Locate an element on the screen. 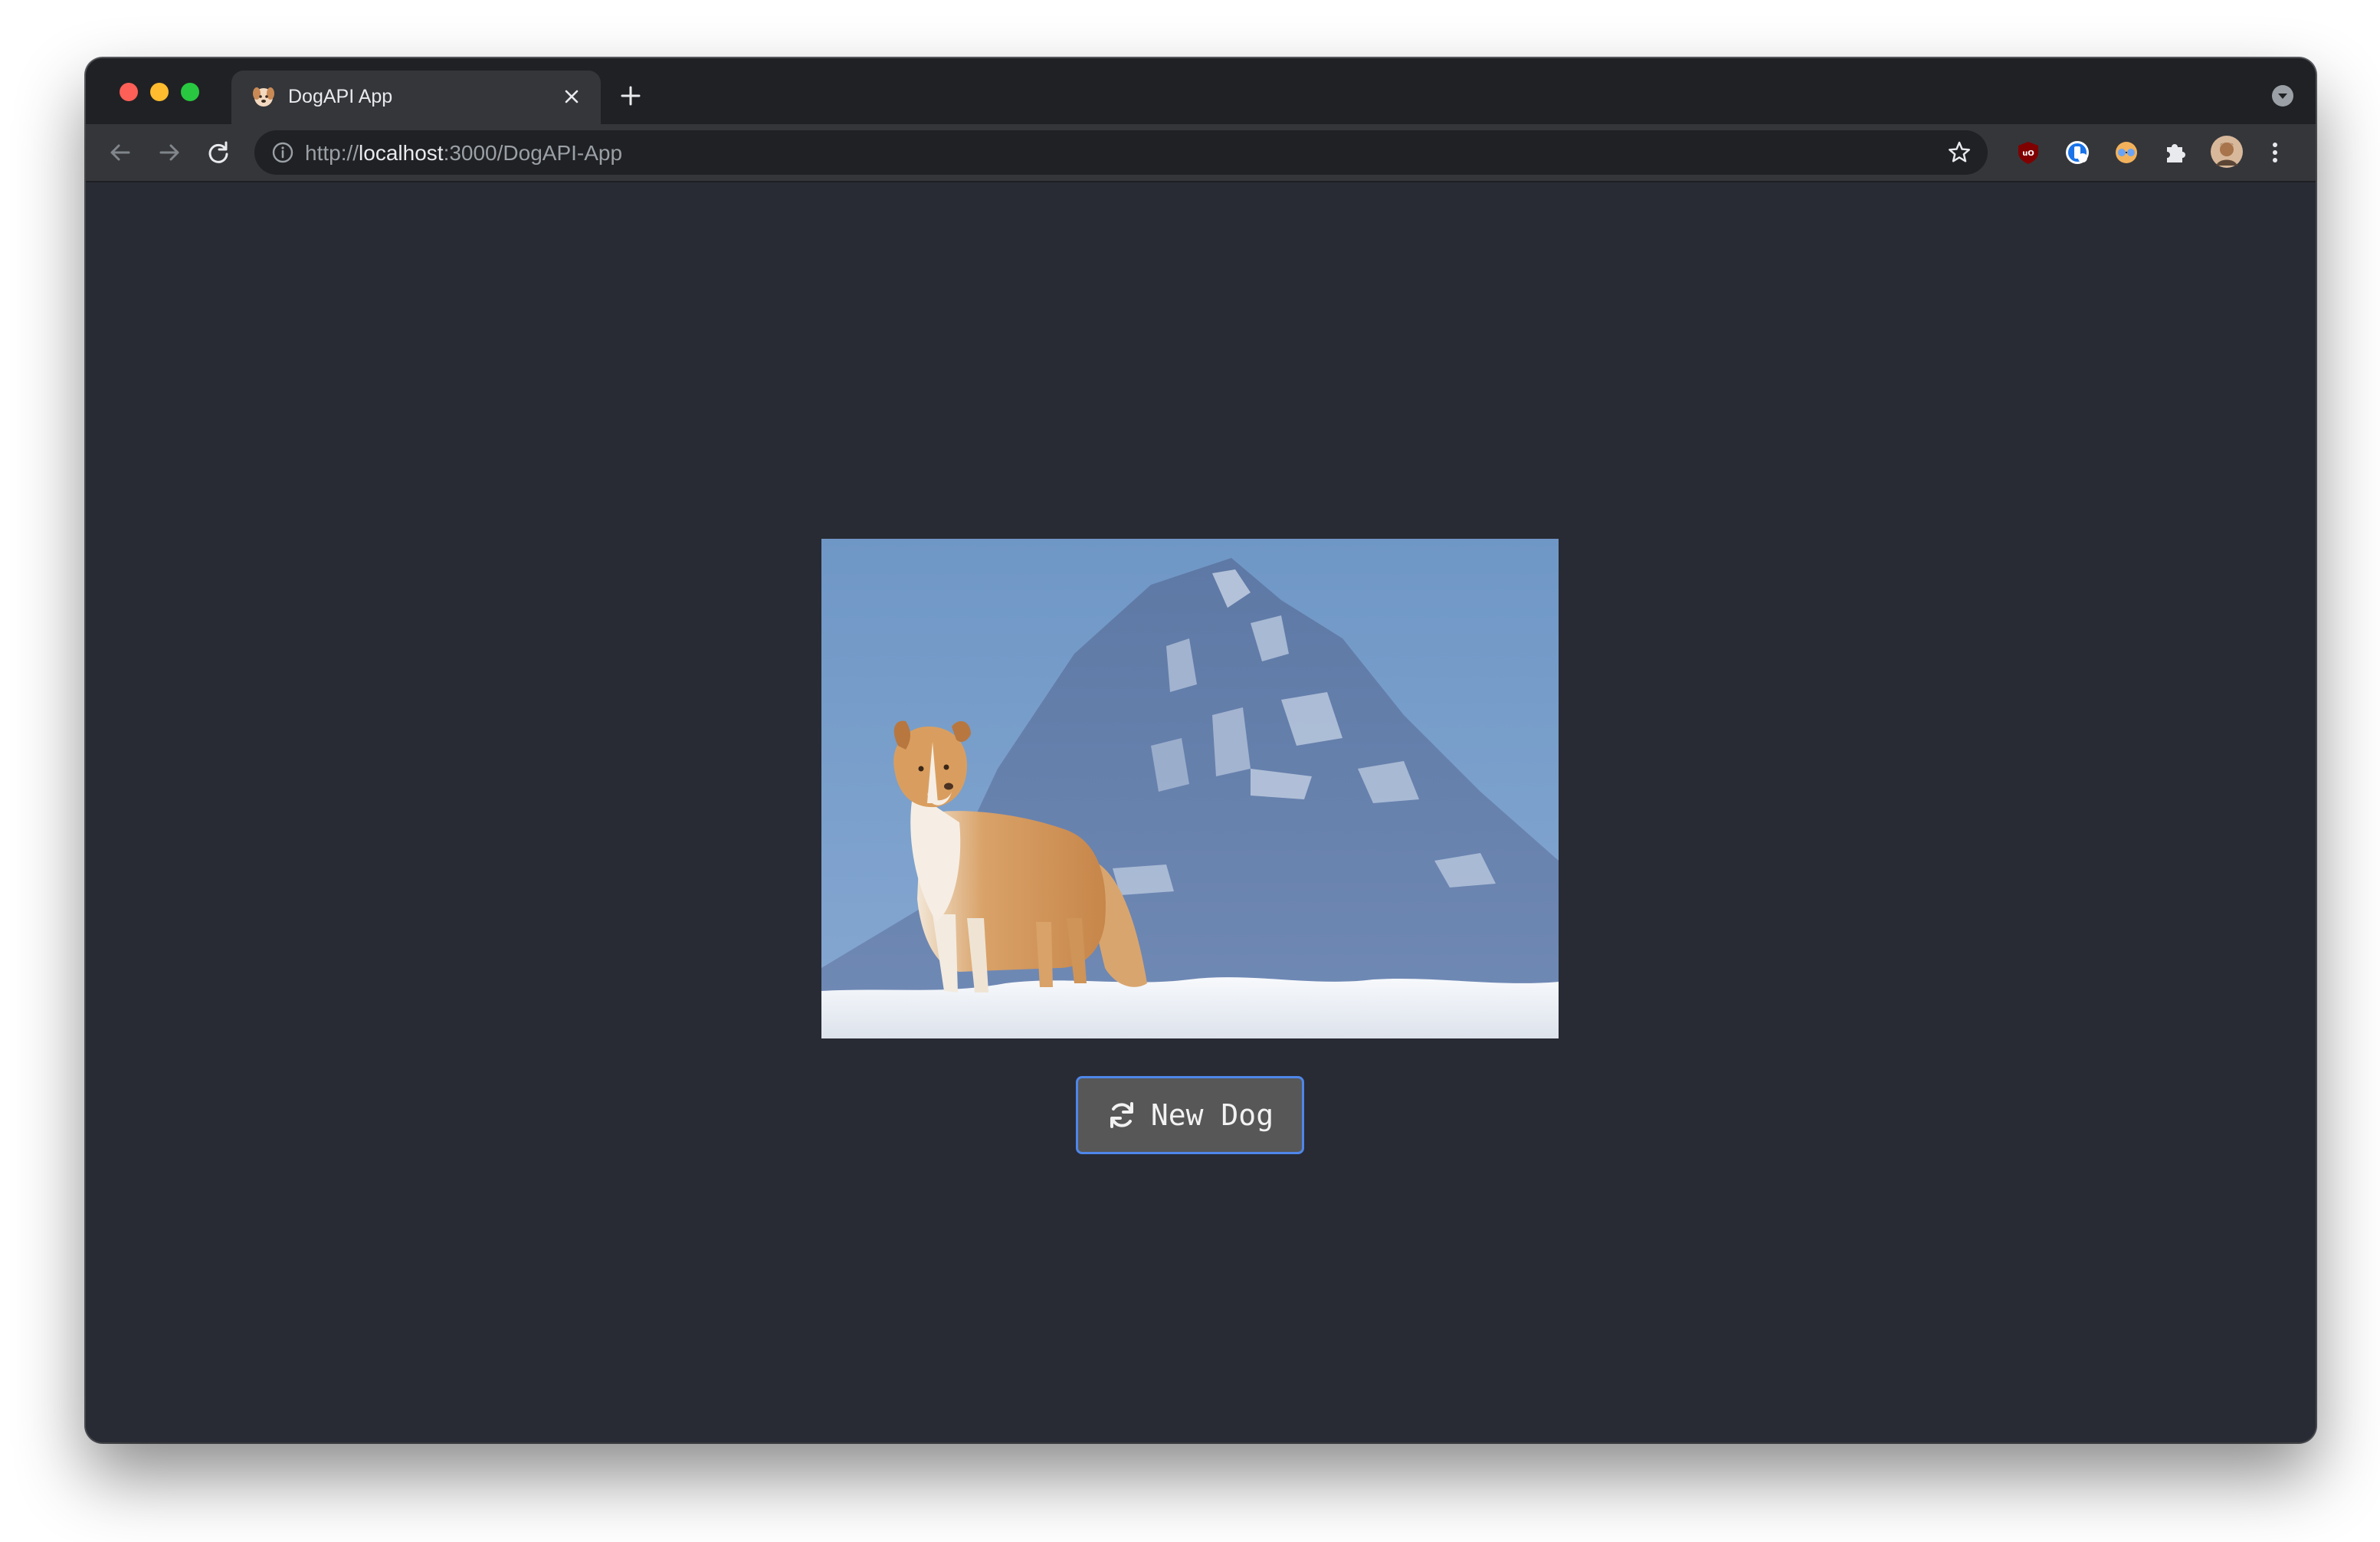  dog-favicon-icon is located at coordinates (263, 97).